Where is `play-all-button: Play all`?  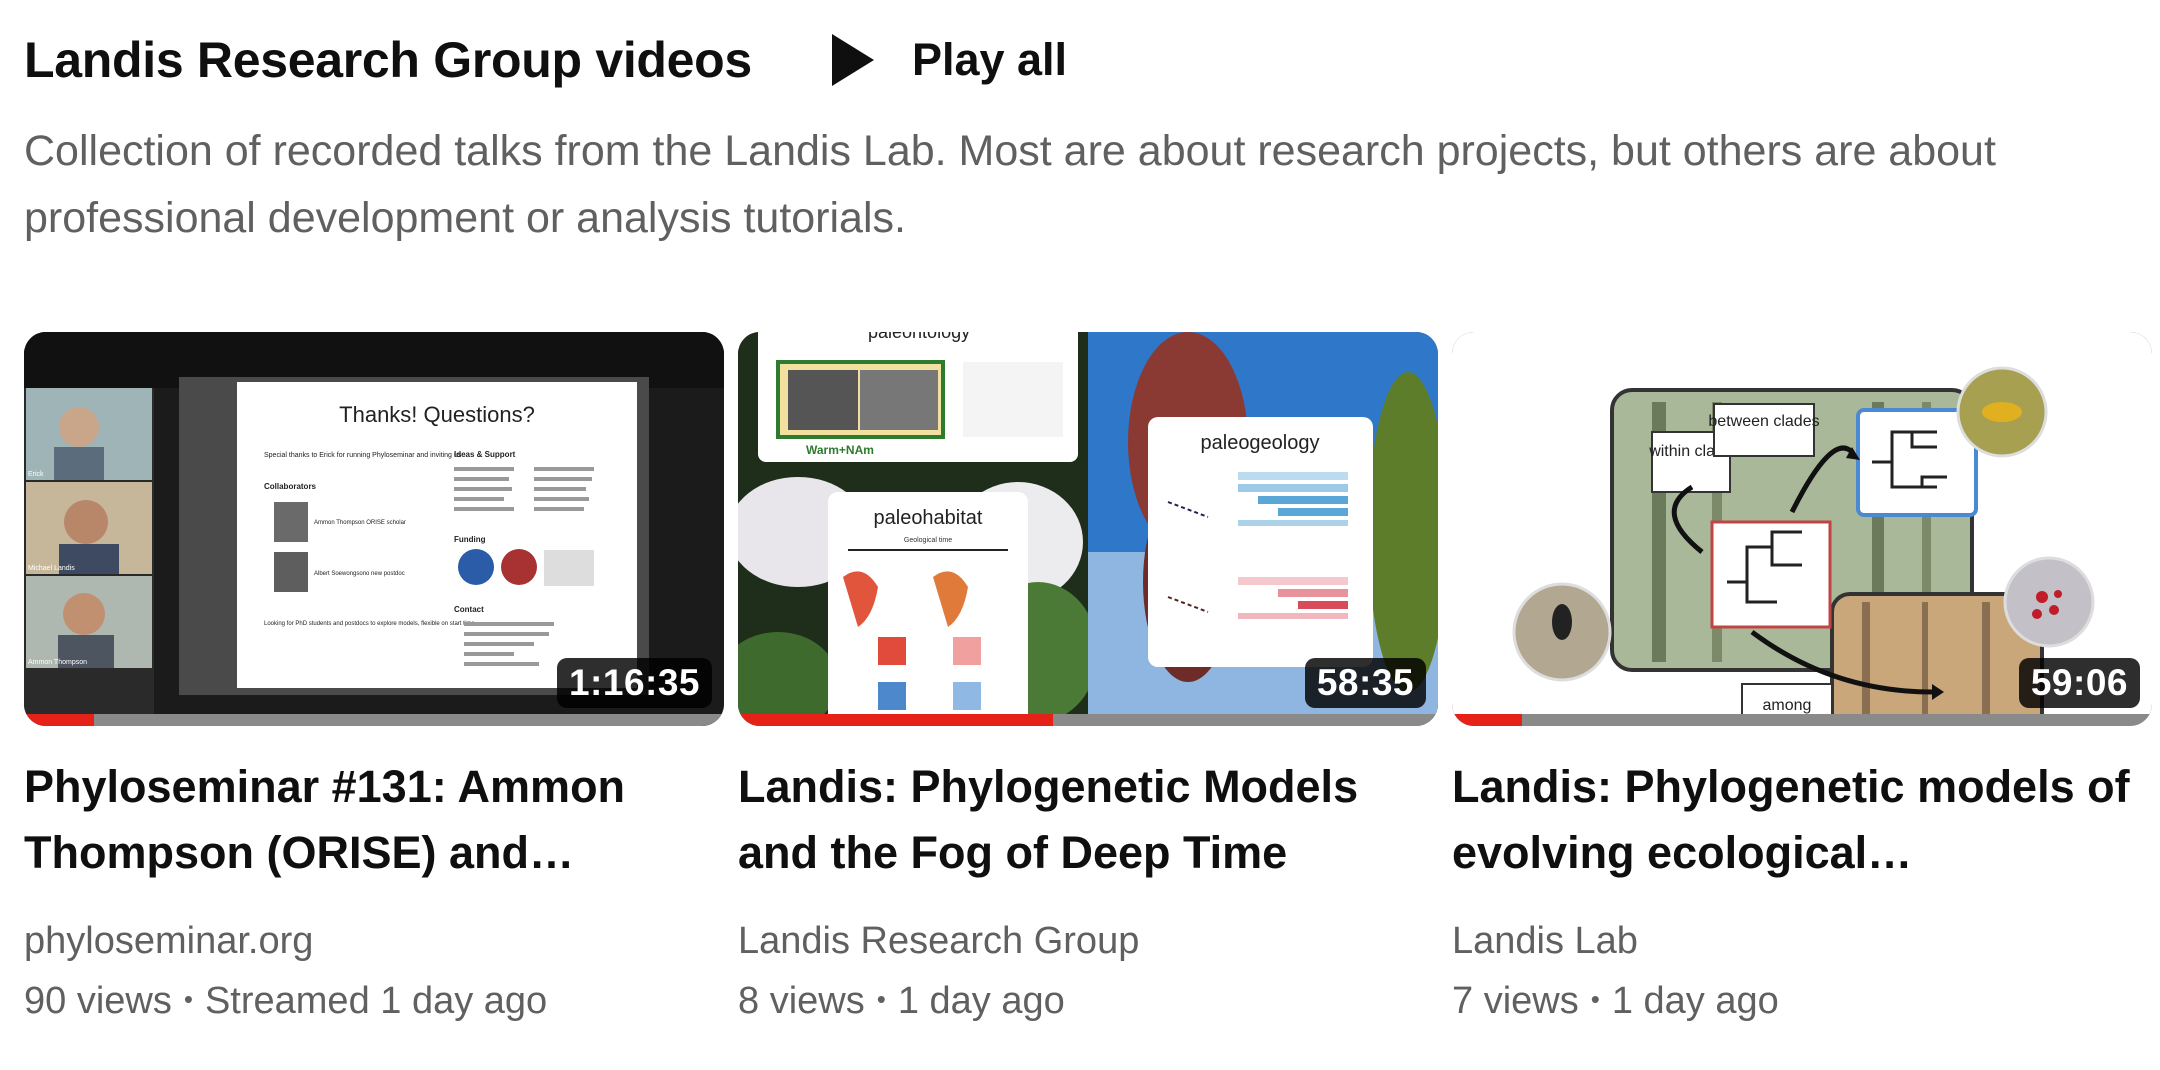
play-all-button: Play all is located at coordinates (948, 60).